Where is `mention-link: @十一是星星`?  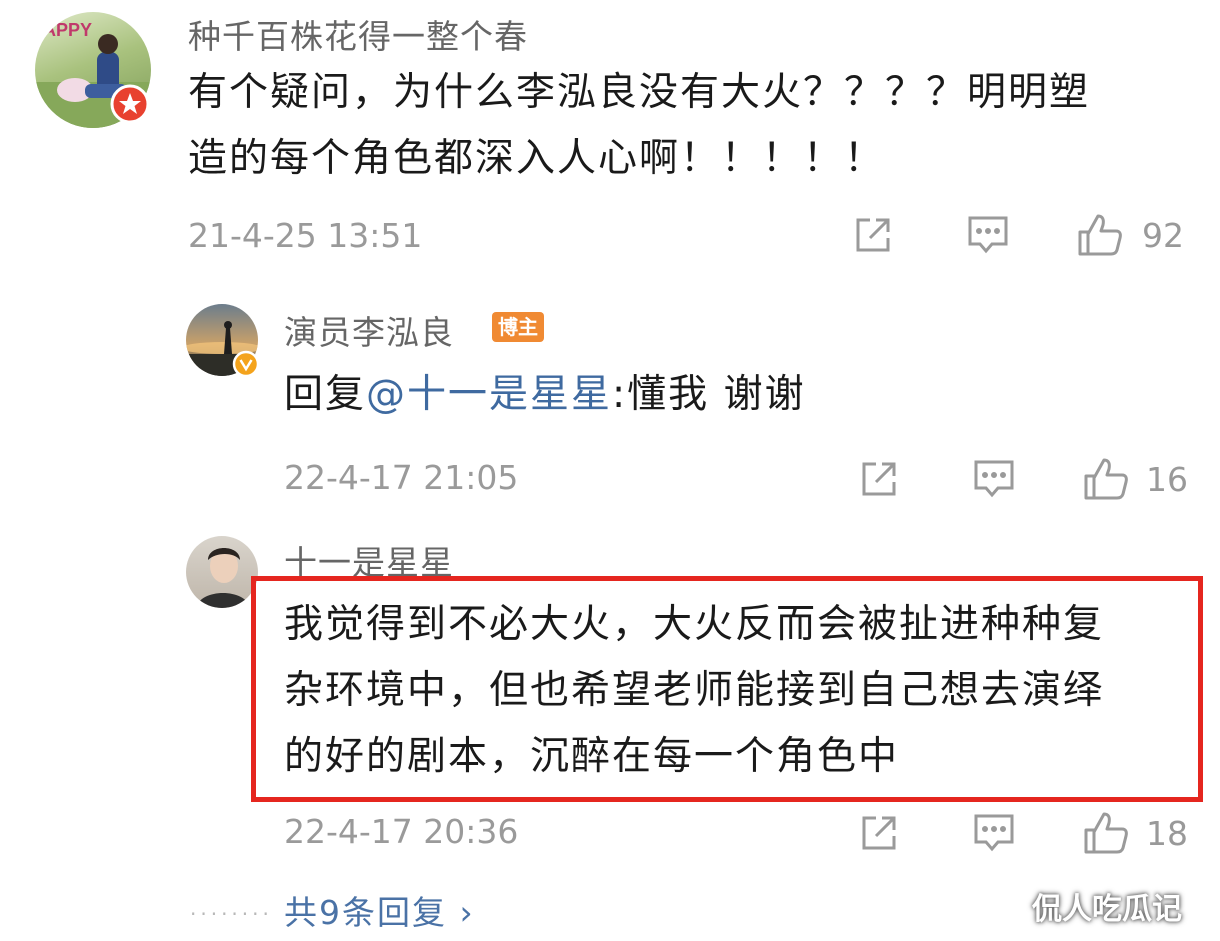 mention-link: @十一是星星 is located at coordinates (489, 394).